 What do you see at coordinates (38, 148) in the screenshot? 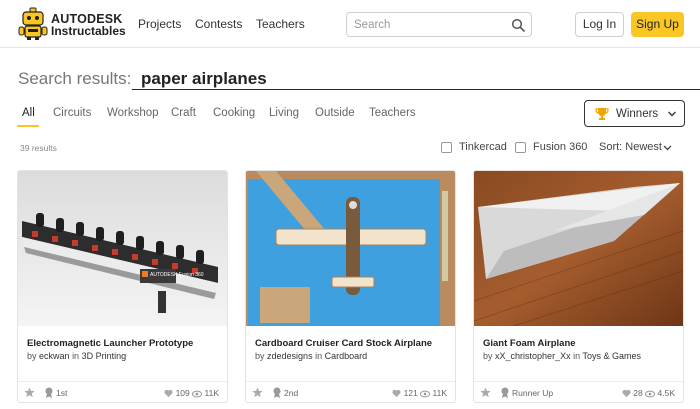
I see `results-count: 39 results` at bounding box center [38, 148].